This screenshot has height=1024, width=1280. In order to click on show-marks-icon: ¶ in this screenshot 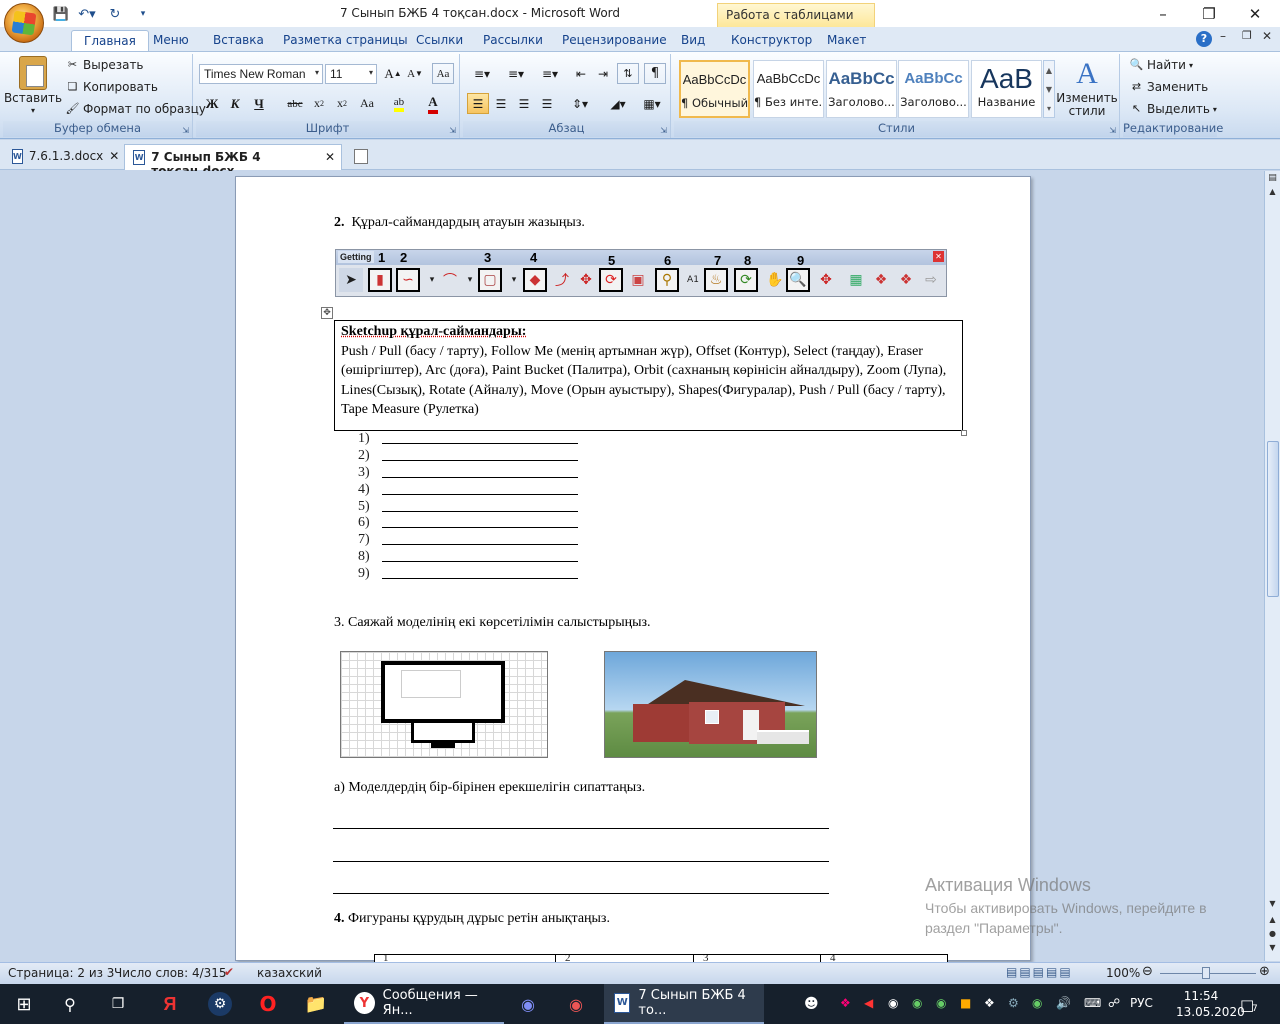, I will do `click(655, 73)`.